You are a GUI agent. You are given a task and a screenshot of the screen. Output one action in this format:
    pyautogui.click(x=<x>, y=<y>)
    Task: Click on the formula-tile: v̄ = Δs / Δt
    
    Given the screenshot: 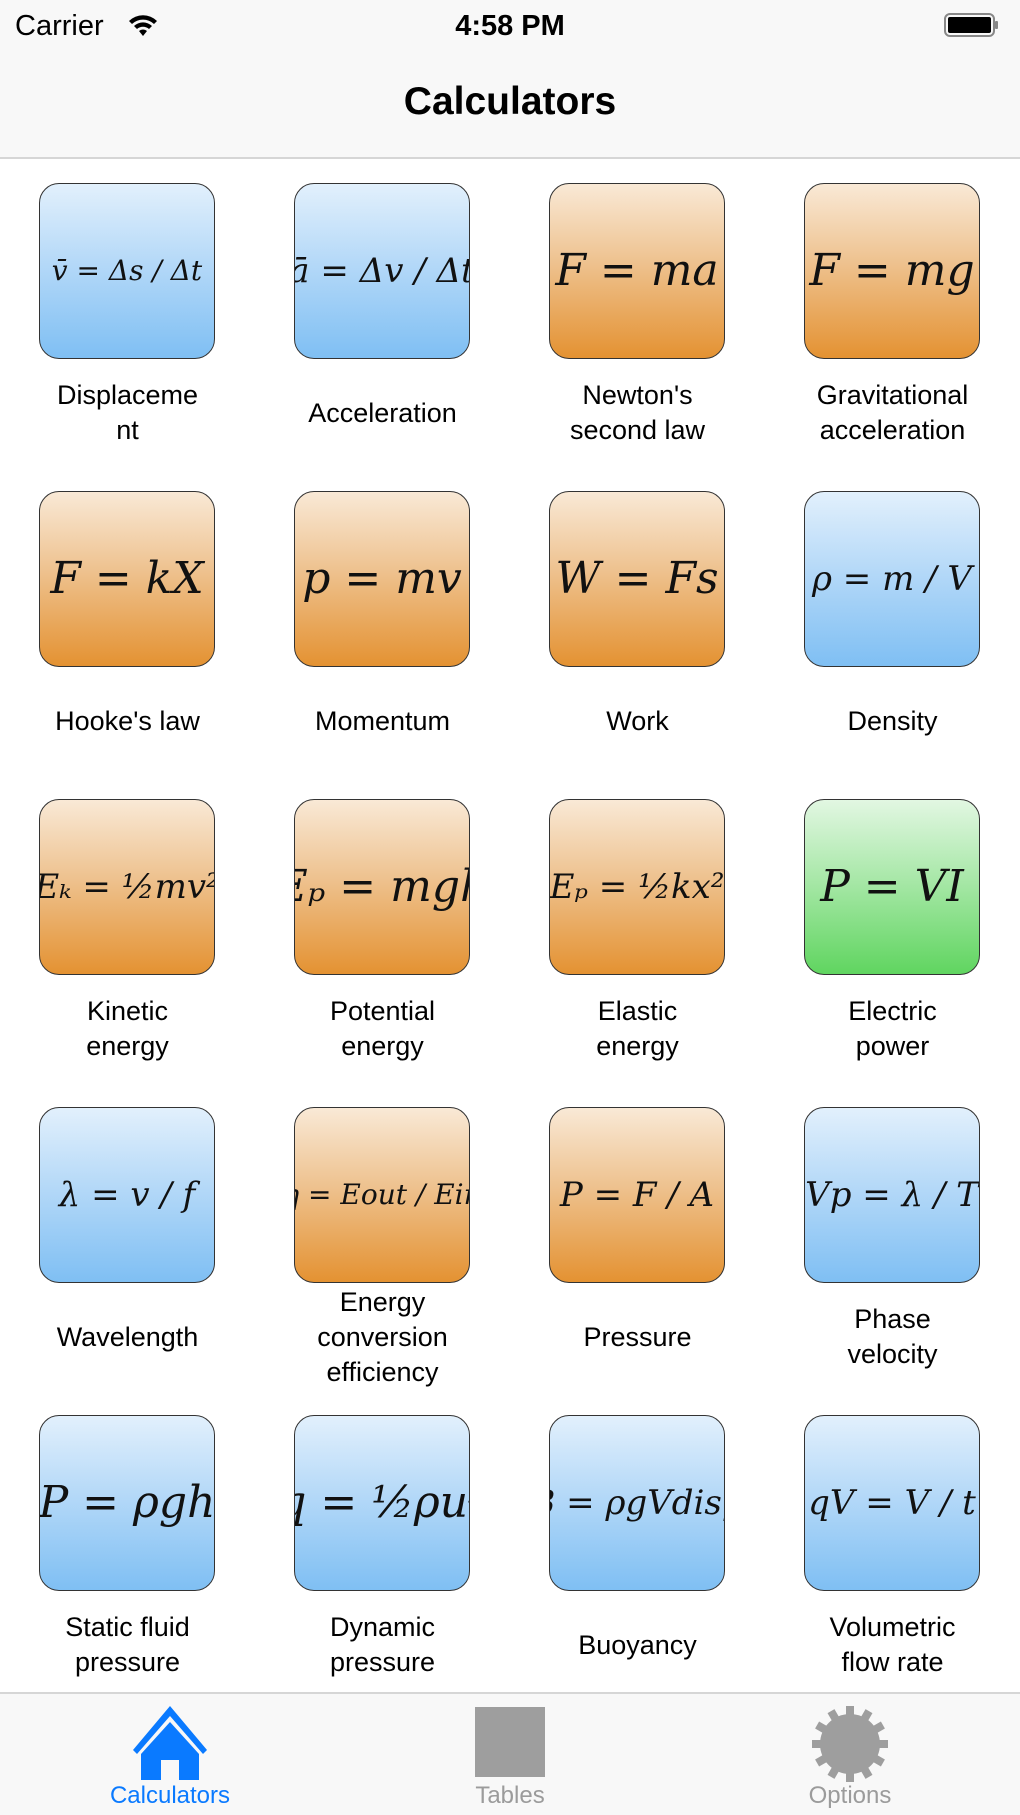 What is the action you would take?
    pyautogui.click(x=127, y=271)
    